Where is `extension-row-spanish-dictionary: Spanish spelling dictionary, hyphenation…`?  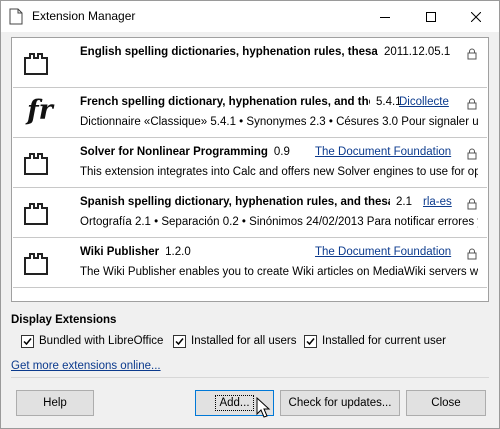 extension-row-spanish-dictionary: Spanish spelling dictionary, hyphenation… is located at coordinates (250, 213).